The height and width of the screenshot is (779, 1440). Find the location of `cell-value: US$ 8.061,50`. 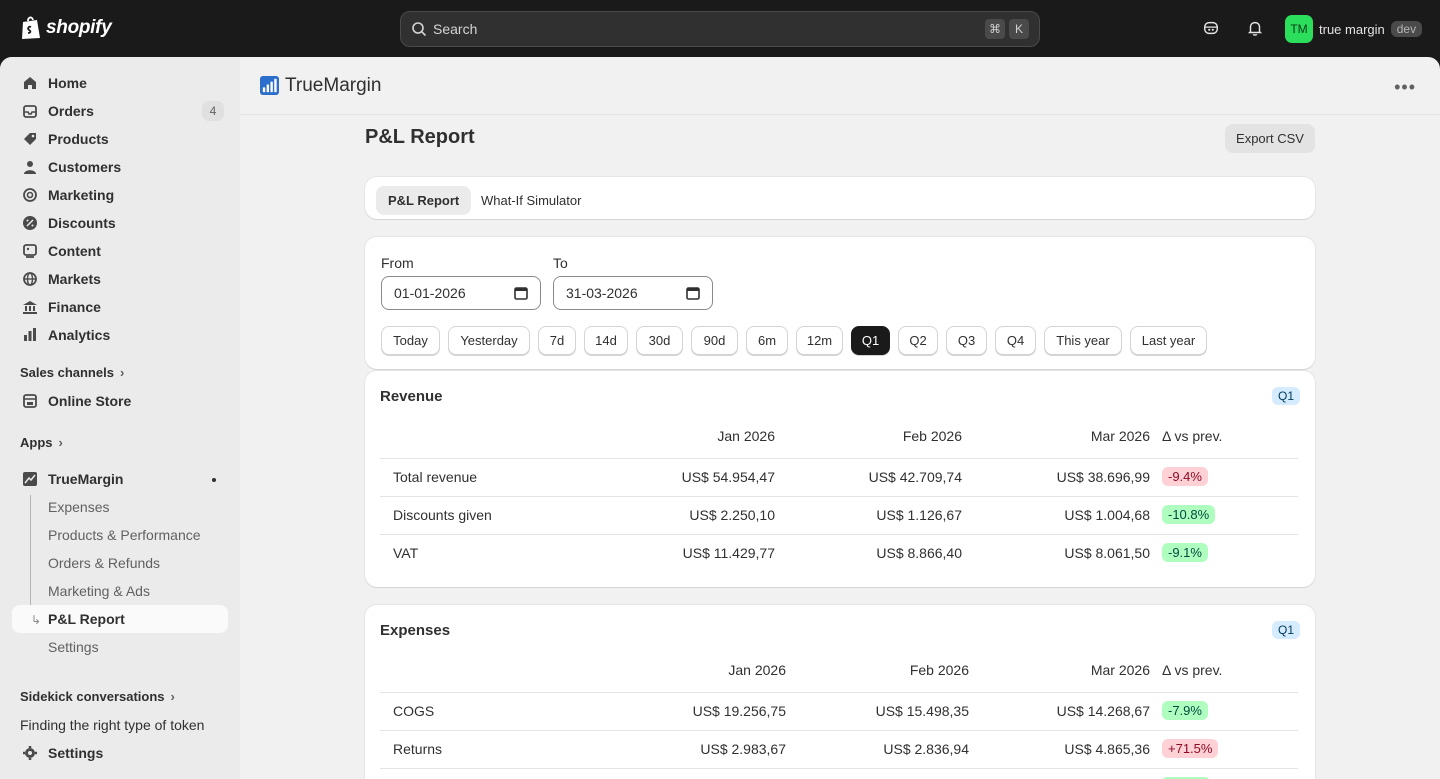

cell-value: US$ 8.061,50 is located at coordinates (1107, 553).